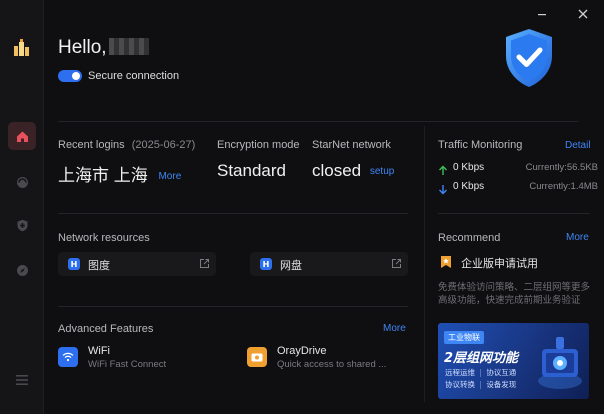 The image size is (604, 414). I want to click on divider-vertical, so click(424, 264).